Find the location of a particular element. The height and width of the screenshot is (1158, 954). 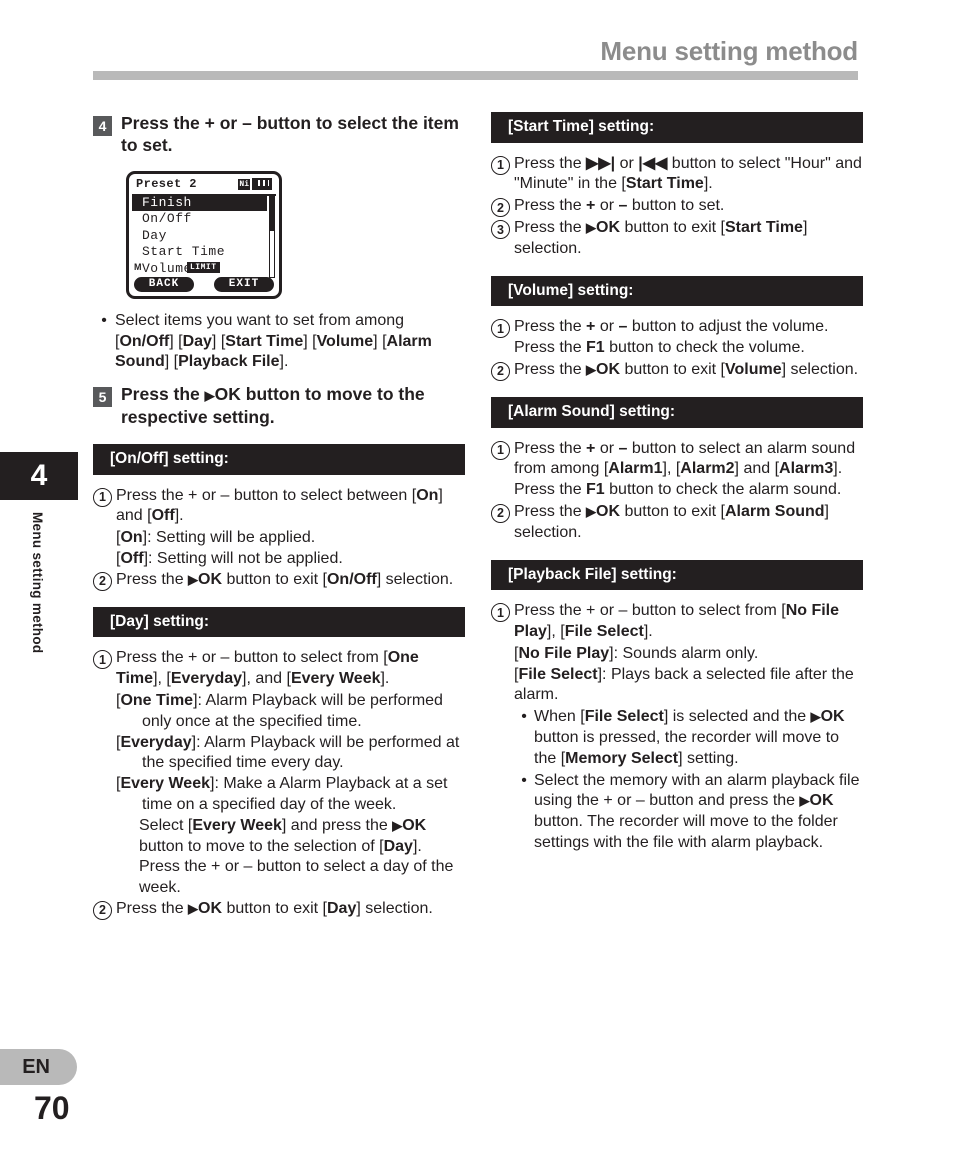

lcd-menu-item-finish: Finish is located at coordinates (199, 203).